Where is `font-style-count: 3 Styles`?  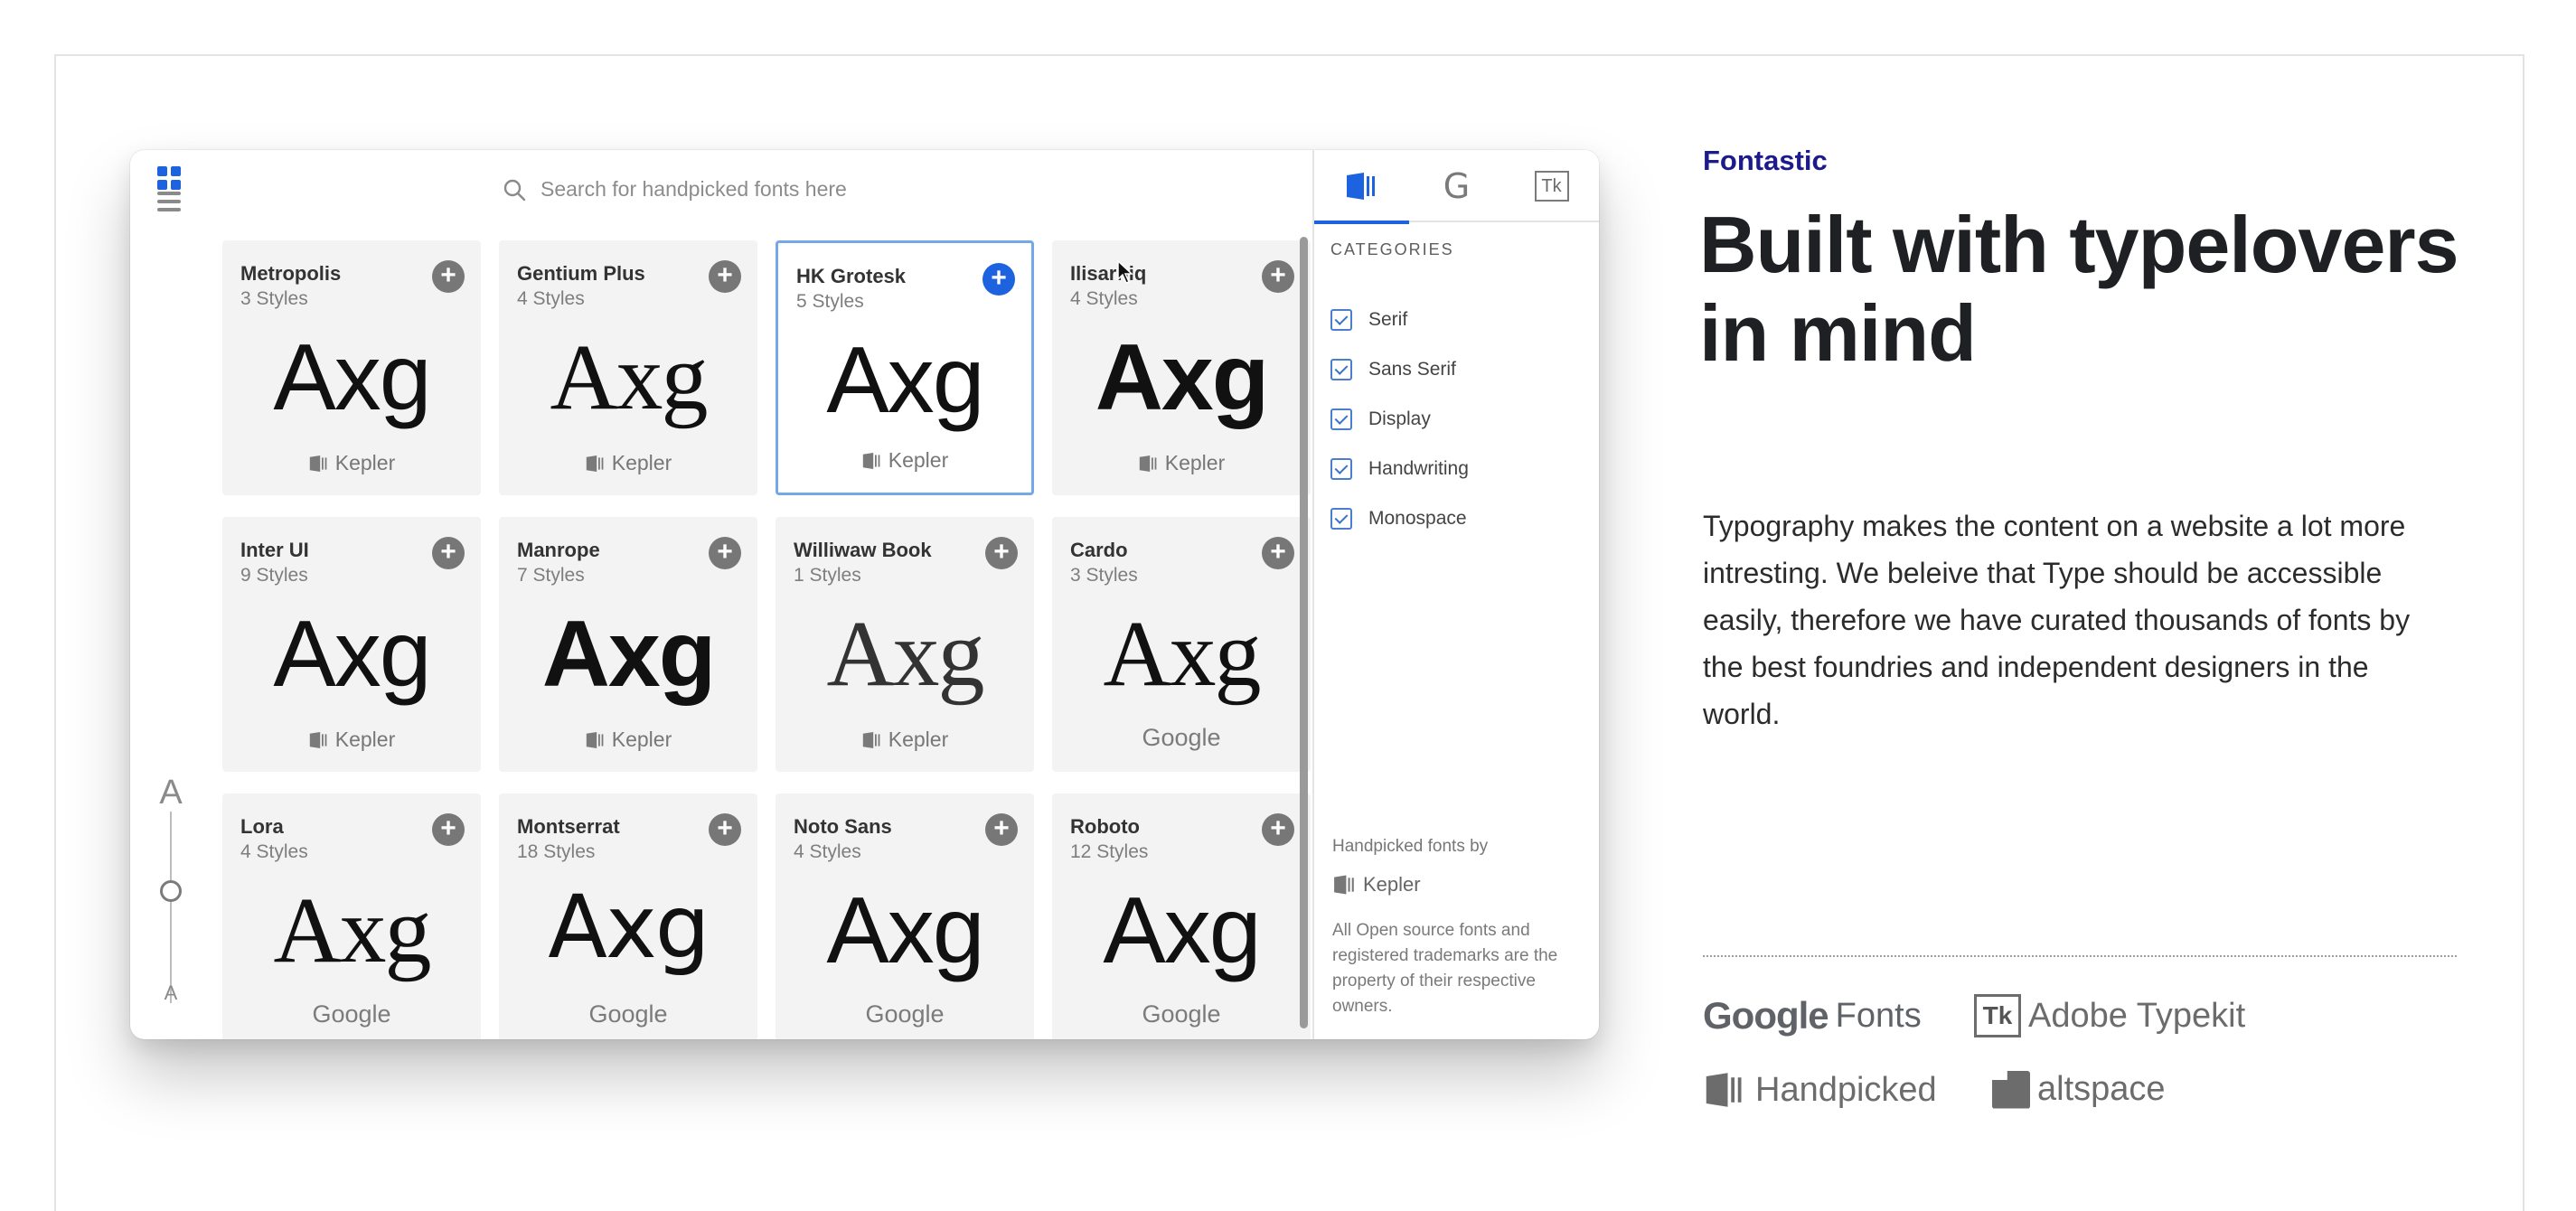 font-style-count: 3 Styles is located at coordinates (274, 298).